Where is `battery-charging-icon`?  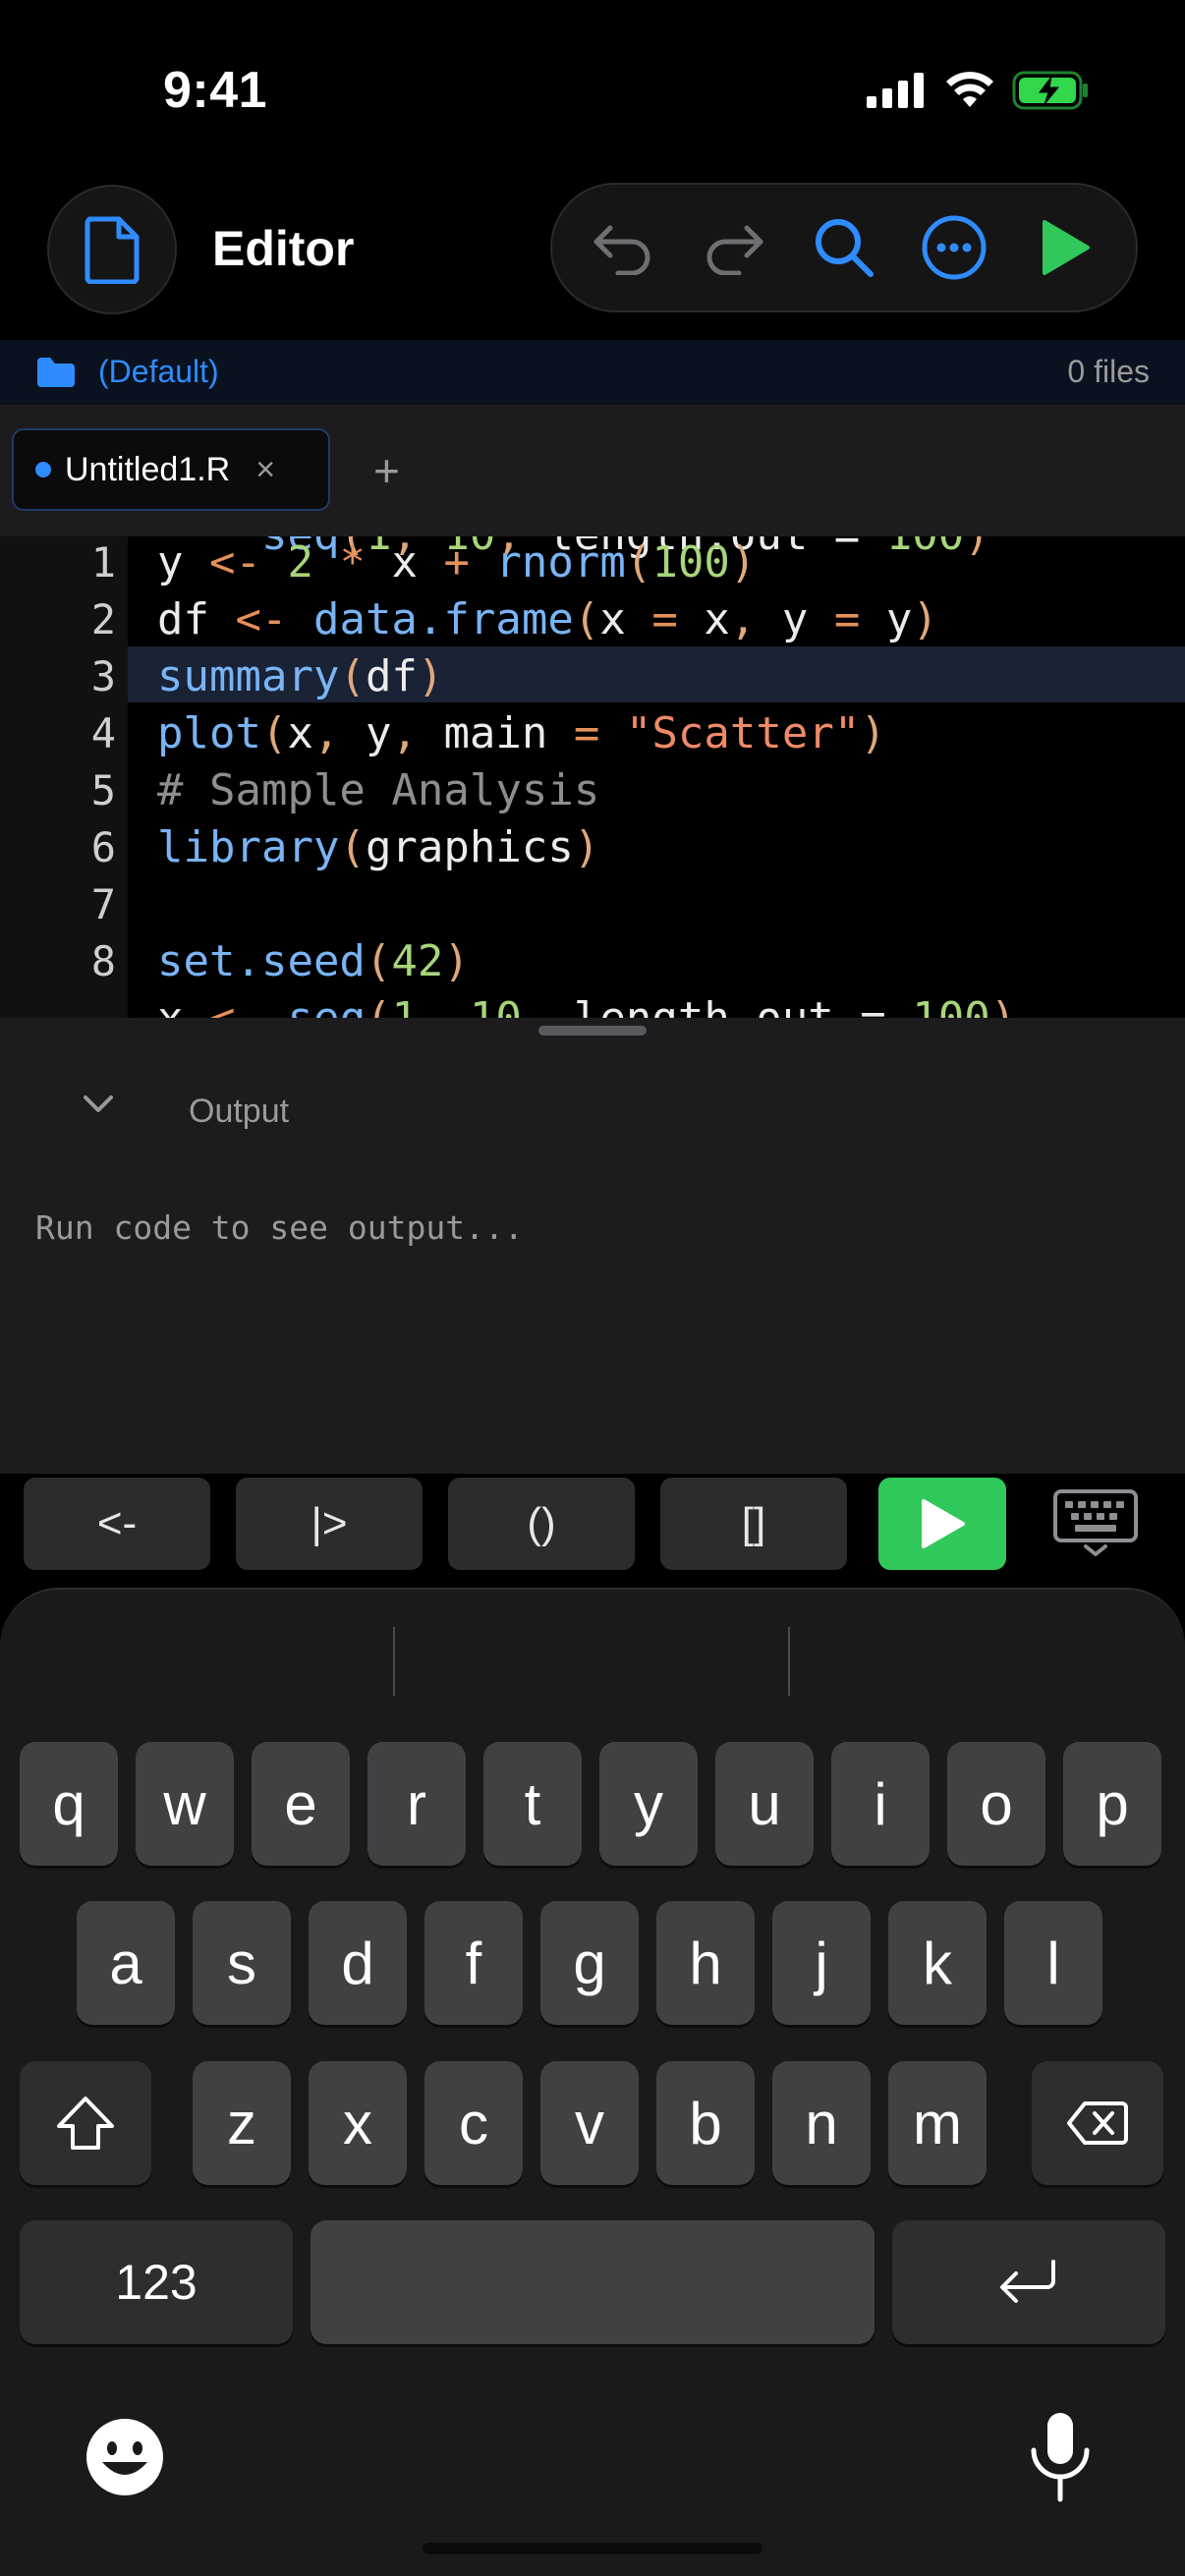 battery-charging-icon is located at coordinates (1050, 90).